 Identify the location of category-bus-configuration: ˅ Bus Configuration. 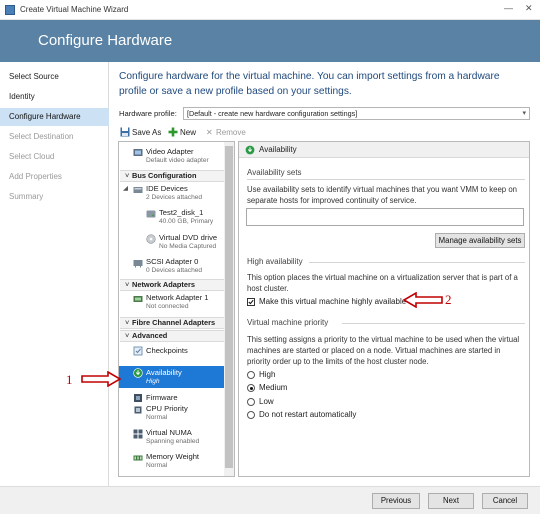
(173, 176).